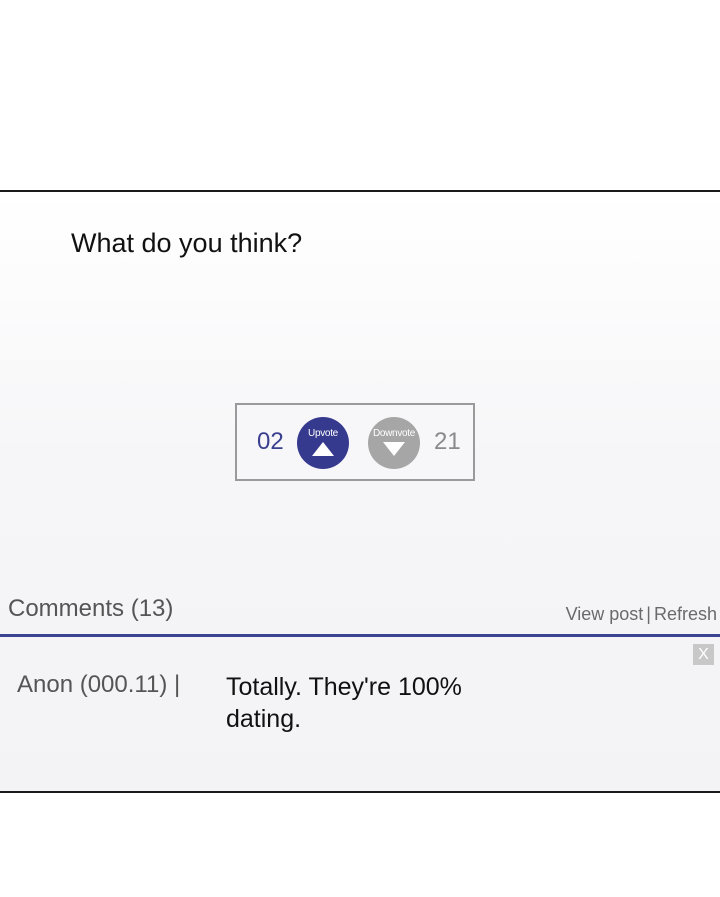 This screenshot has height=897, width=720. I want to click on view-post-link: View post, so click(605, 614).